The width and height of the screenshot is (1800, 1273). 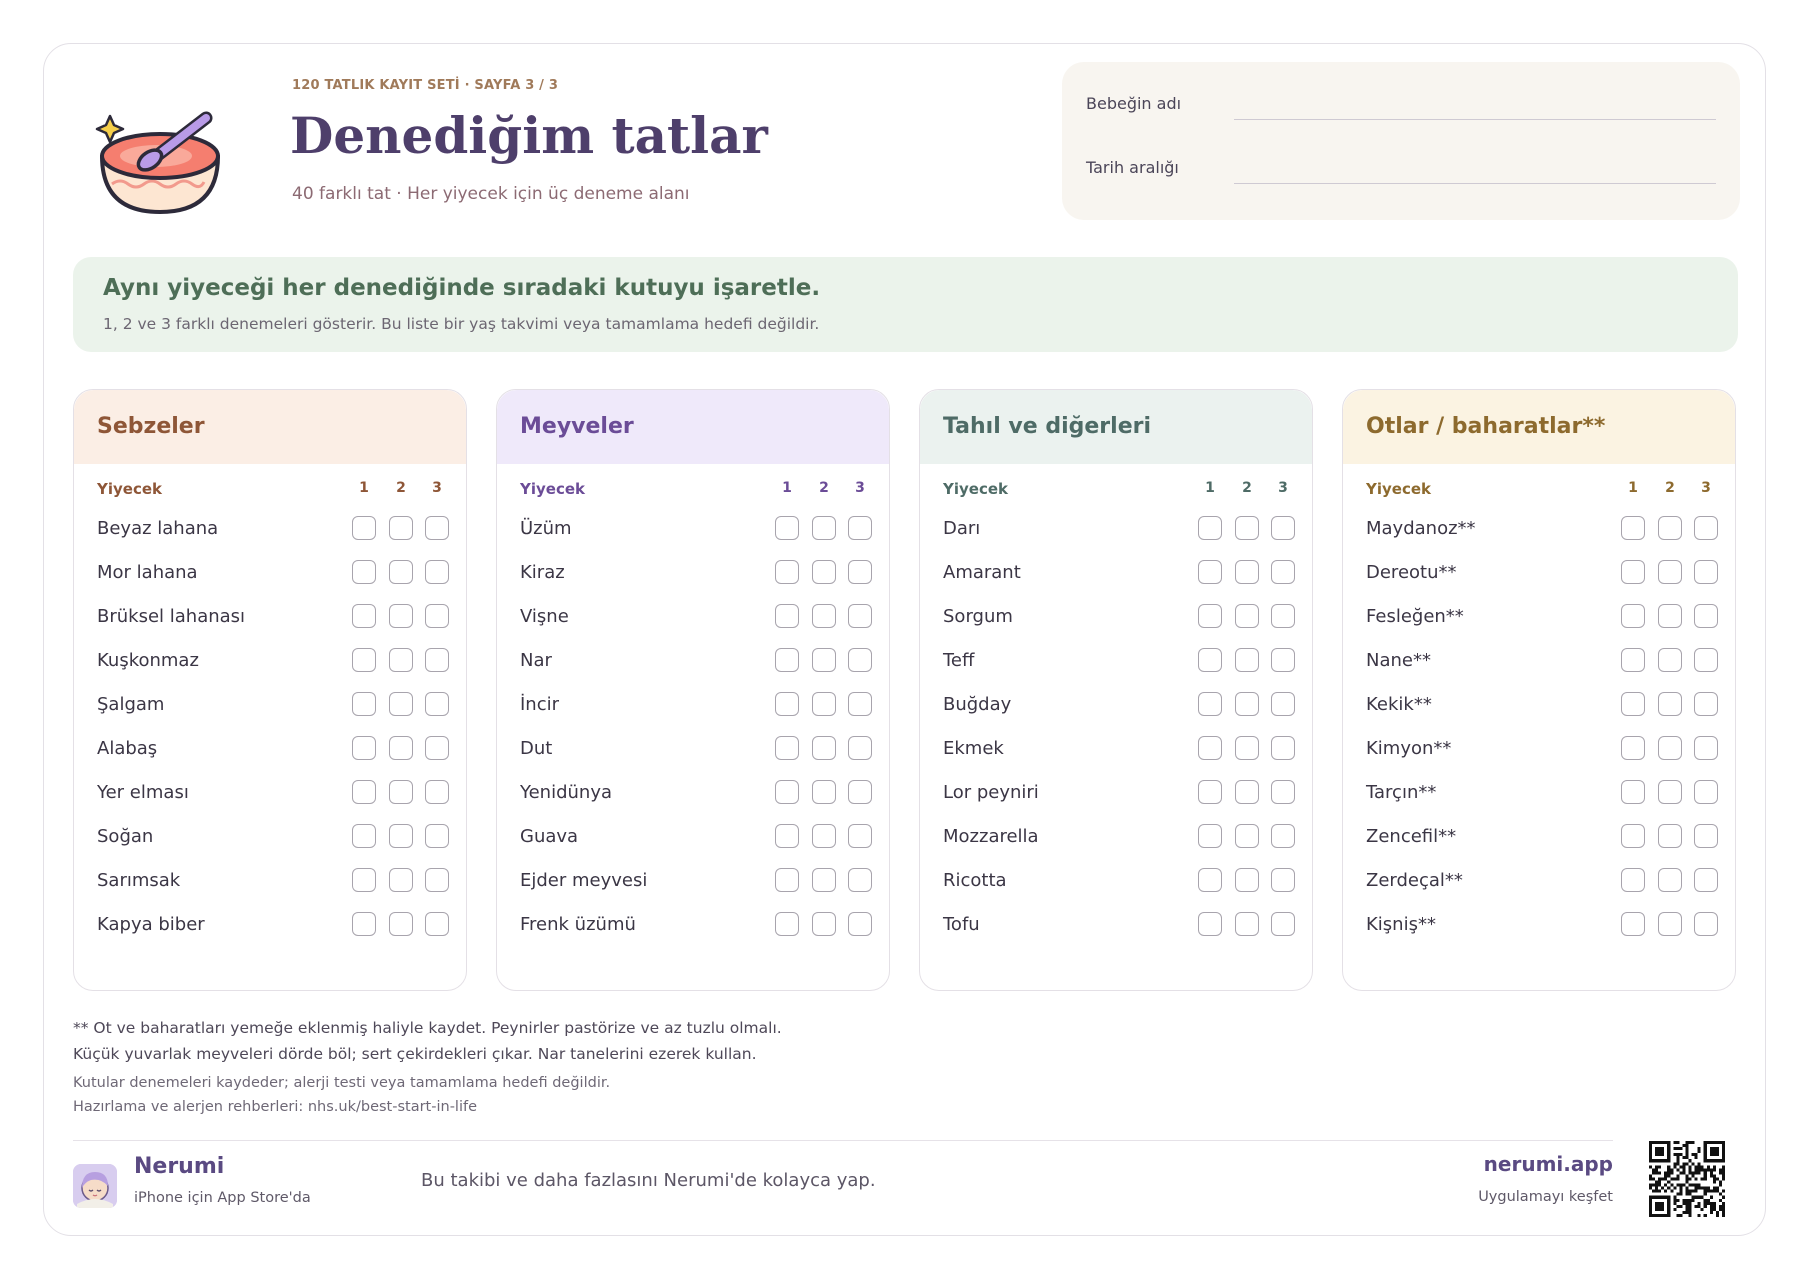 What do you see at coordinates (1401, 105) in the screenshot?
I see `baby-name-field: Bebeğin adı` at bounding box center [1401, 105].